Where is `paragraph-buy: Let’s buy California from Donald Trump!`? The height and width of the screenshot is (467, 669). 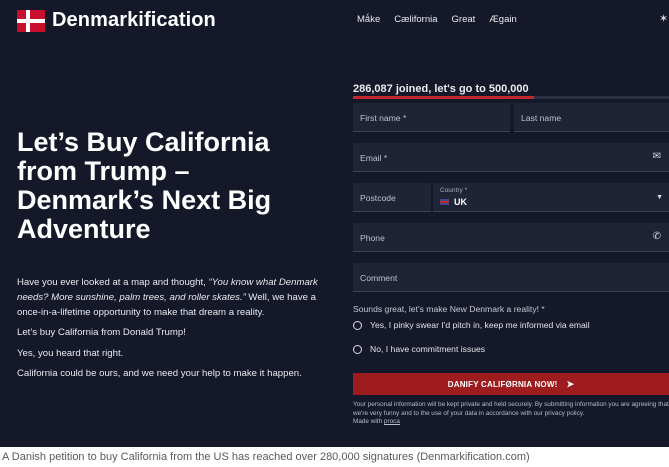
paragraph-buy: Let’s buy California from Donald Trump! is located at coordinates (101, 332).